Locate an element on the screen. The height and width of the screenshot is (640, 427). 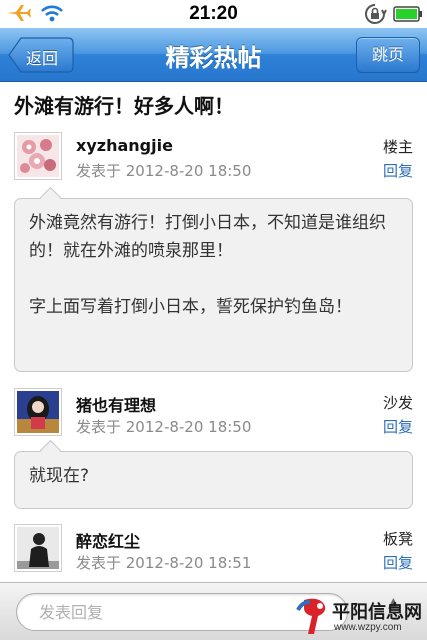
post-floor-label: 楼主 is located at coordinates (397, 147).